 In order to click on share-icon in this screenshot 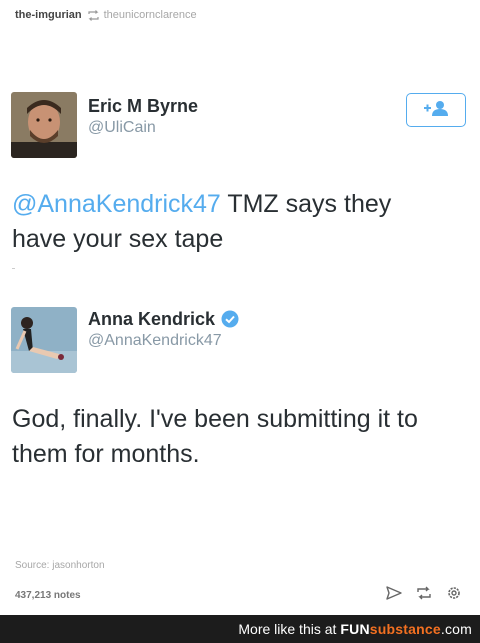, I will do `click(394, 593)`.